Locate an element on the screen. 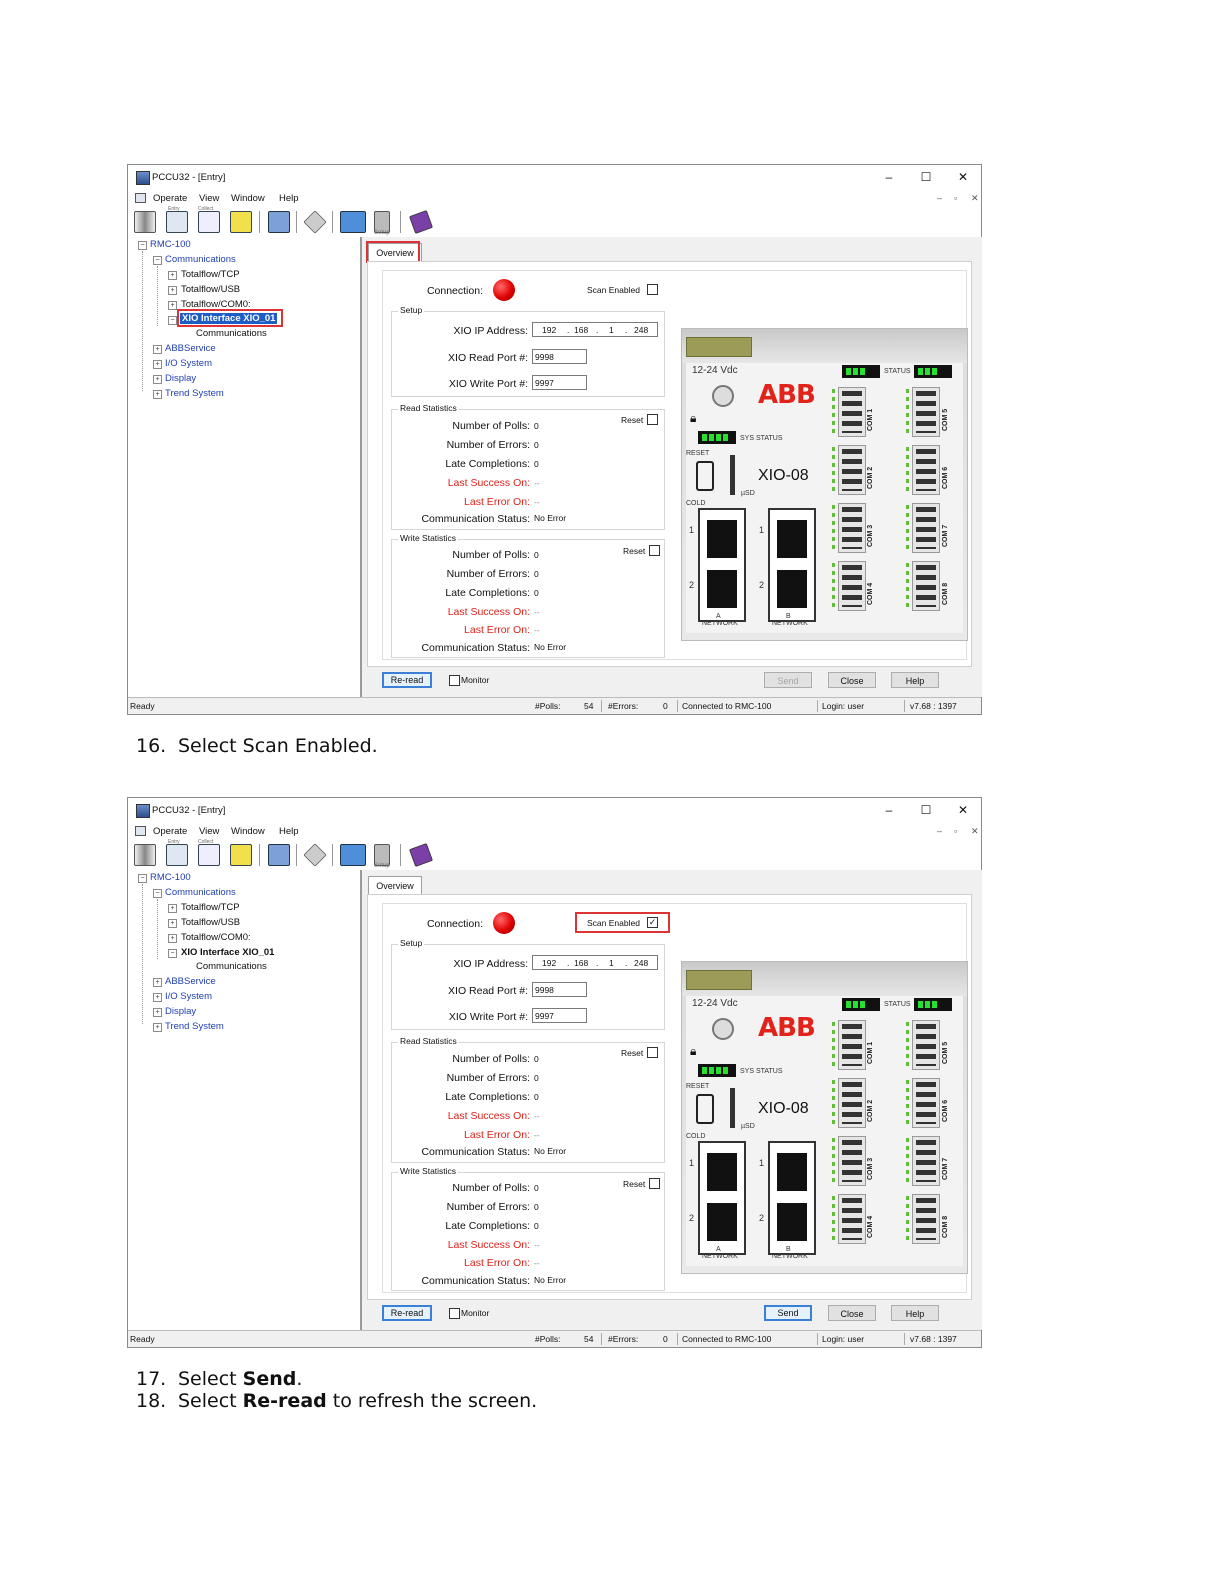  tree-xio-interface: XIO Interface XIO_01 is located at coordinates (227, 952).